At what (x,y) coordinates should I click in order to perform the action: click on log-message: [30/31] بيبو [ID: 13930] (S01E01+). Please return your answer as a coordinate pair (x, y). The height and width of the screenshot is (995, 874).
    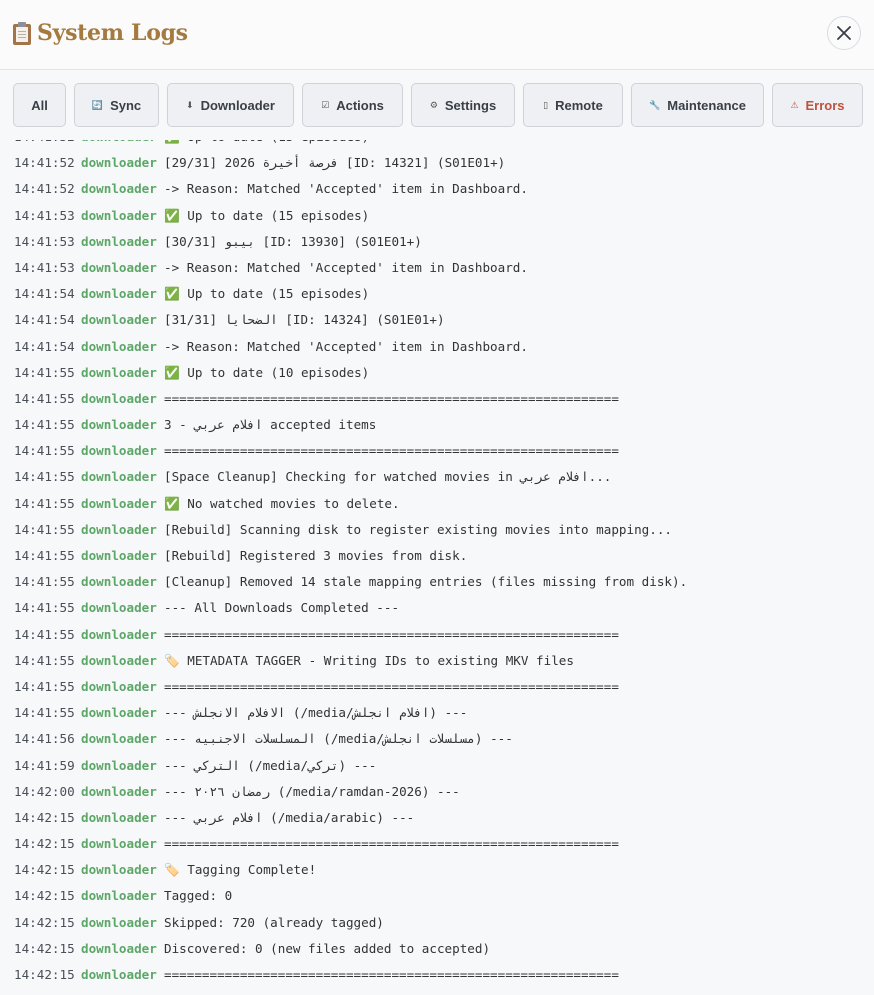
    Looking at the image, I should click on (293, 241).